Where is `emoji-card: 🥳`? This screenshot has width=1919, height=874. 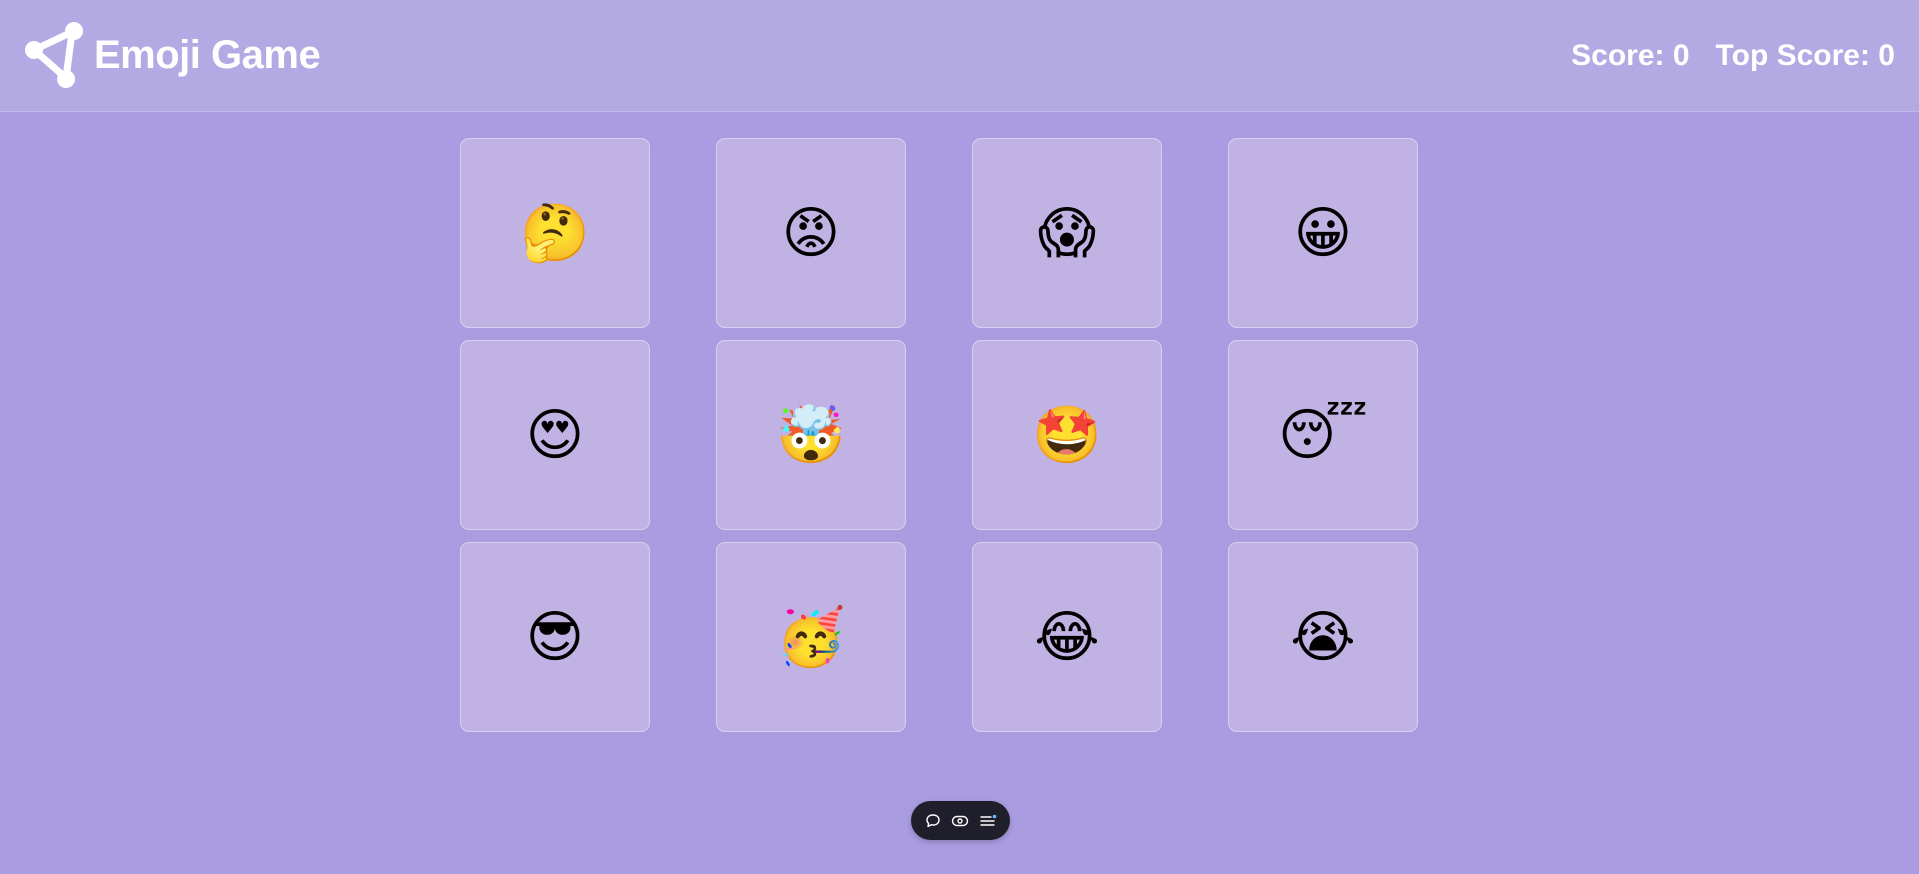 emoji-card: 🥳 is located at coordinates (811, 637).